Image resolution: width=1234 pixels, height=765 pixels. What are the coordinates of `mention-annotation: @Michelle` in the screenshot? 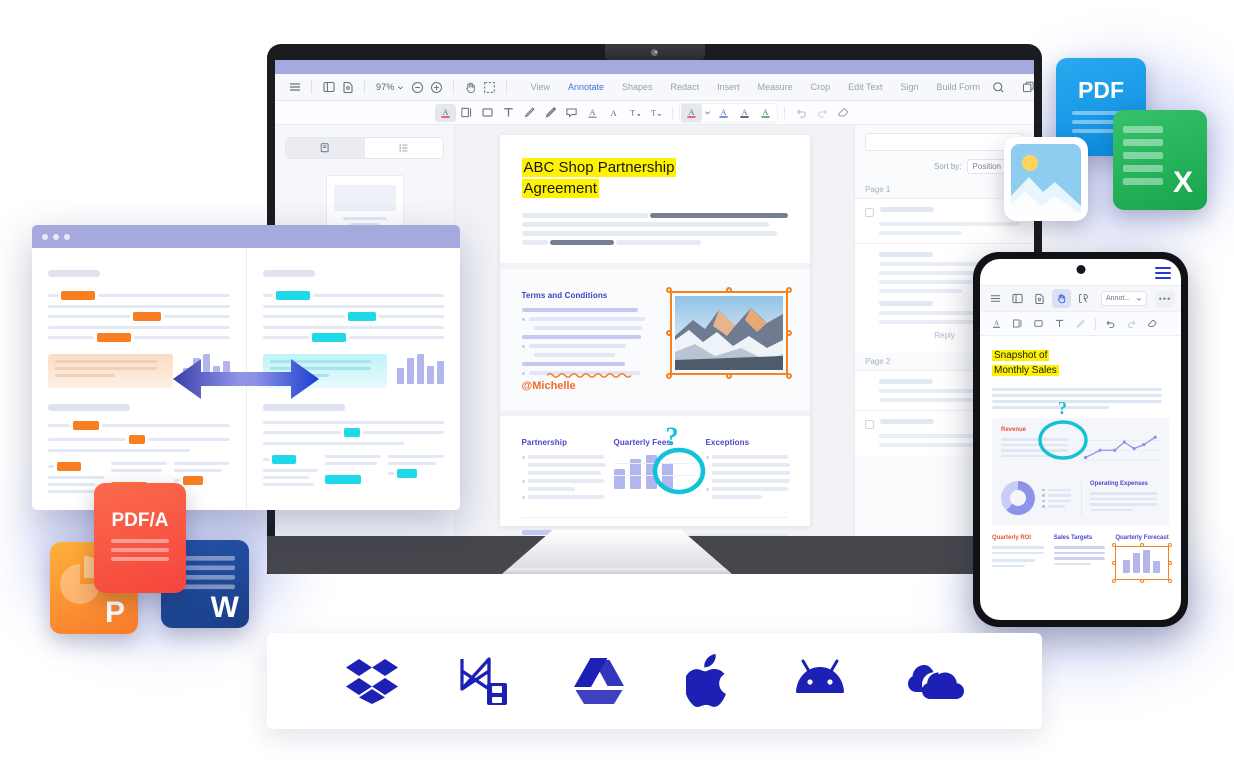 It's located at (548, 386).